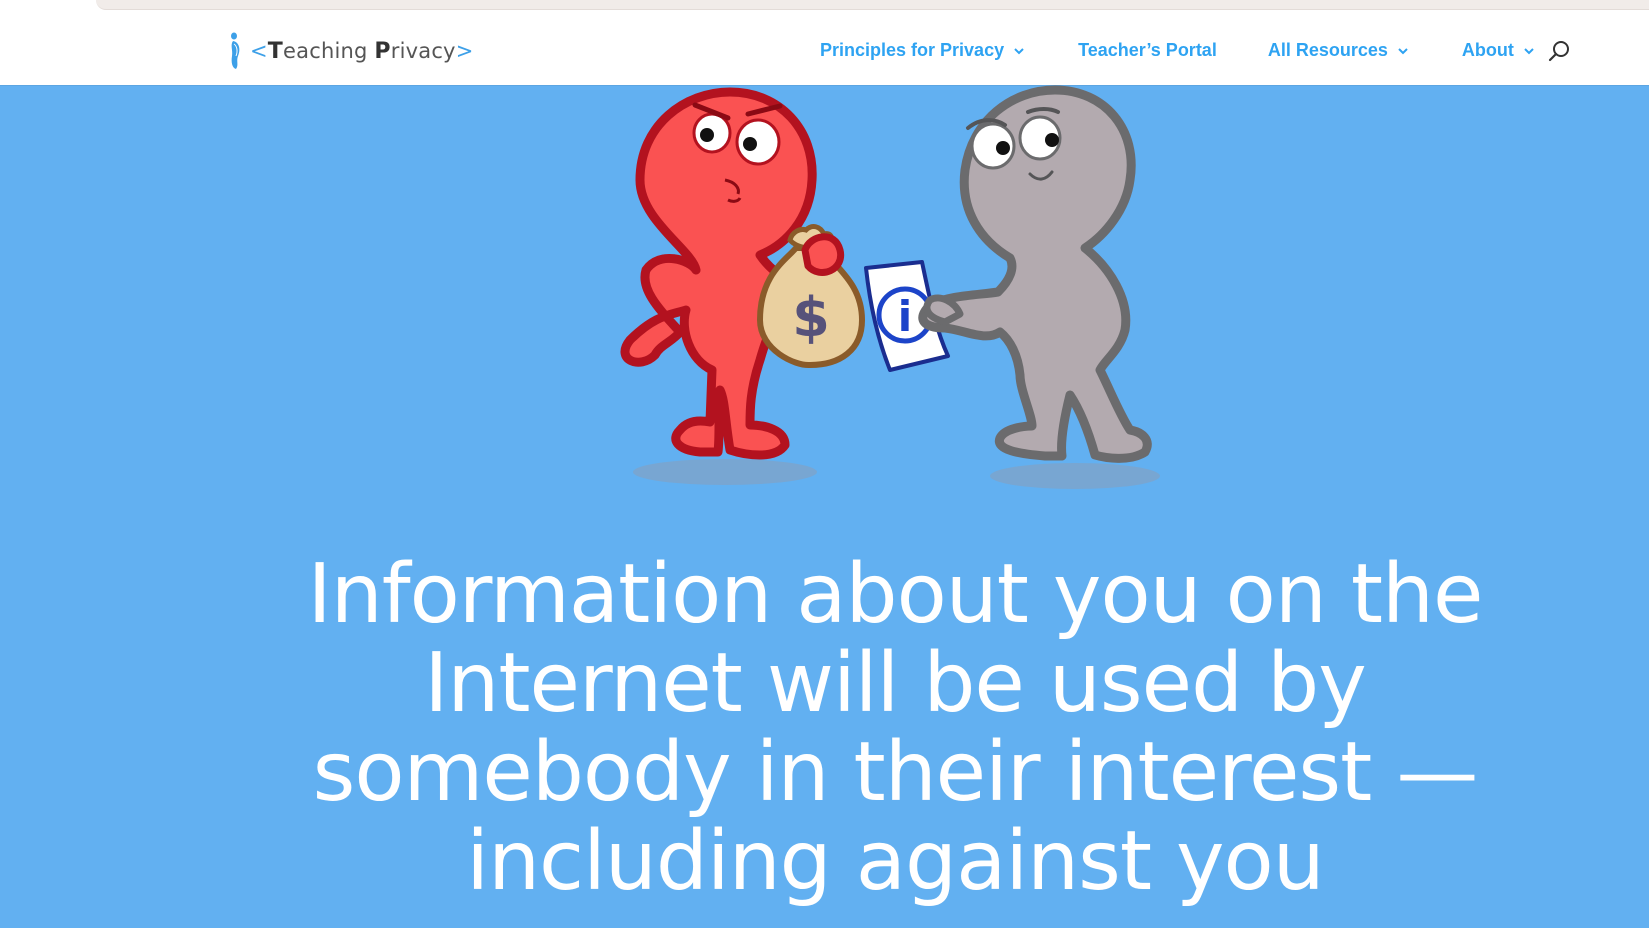 The height and width of the screenshot is (928, 1649). What do you see at coordinates (912, 50) in the screenshot?
I see `nav-label: Principles for Privacy` at bounding box center [912, 50].